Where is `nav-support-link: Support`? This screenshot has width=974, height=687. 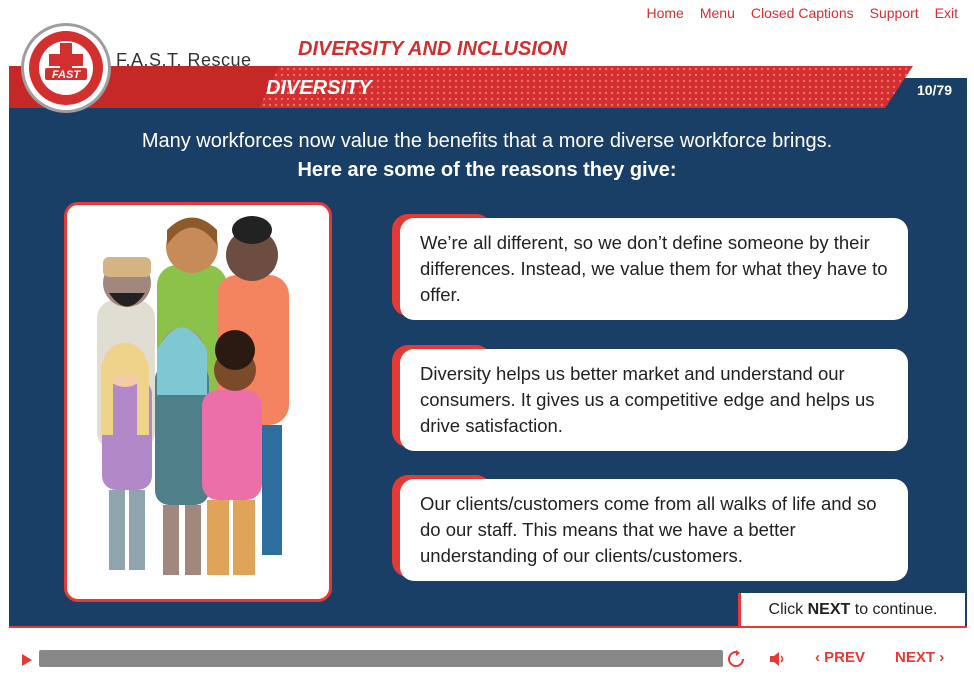 nav-support-link: Support is located at coordinates (894, 13).